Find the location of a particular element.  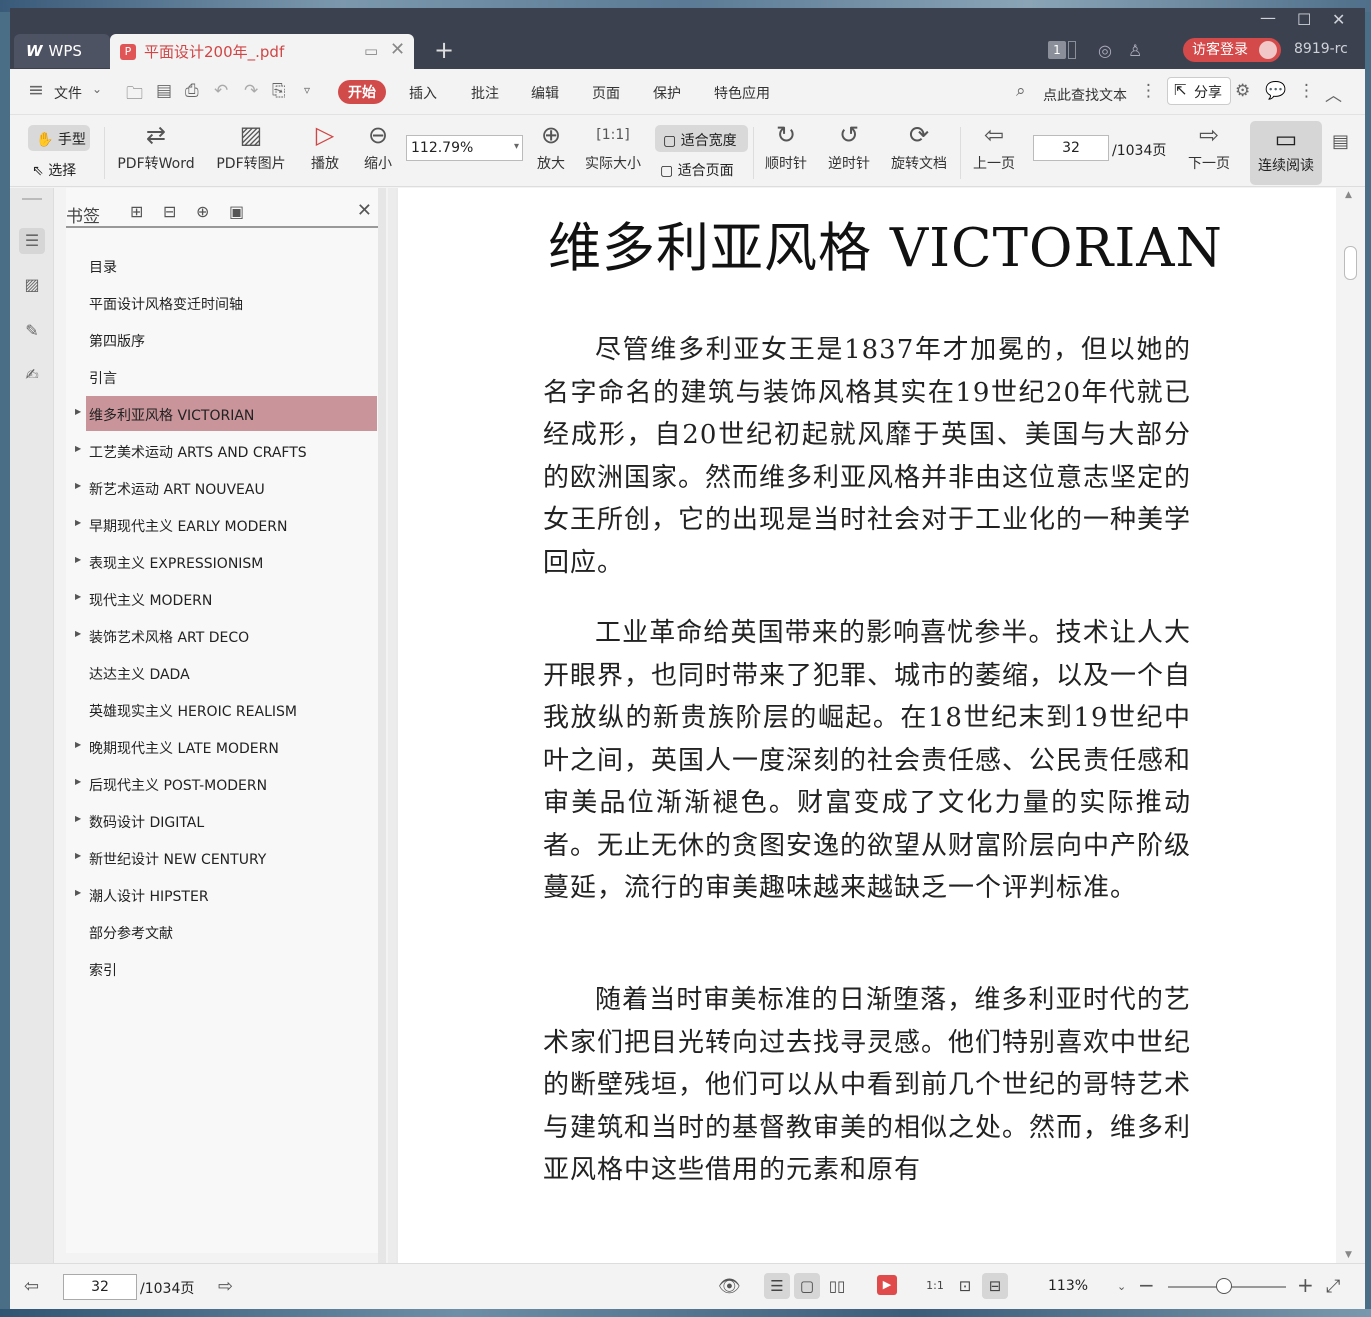

zoom-slider-knob is located at coordinates (1224, 1286).